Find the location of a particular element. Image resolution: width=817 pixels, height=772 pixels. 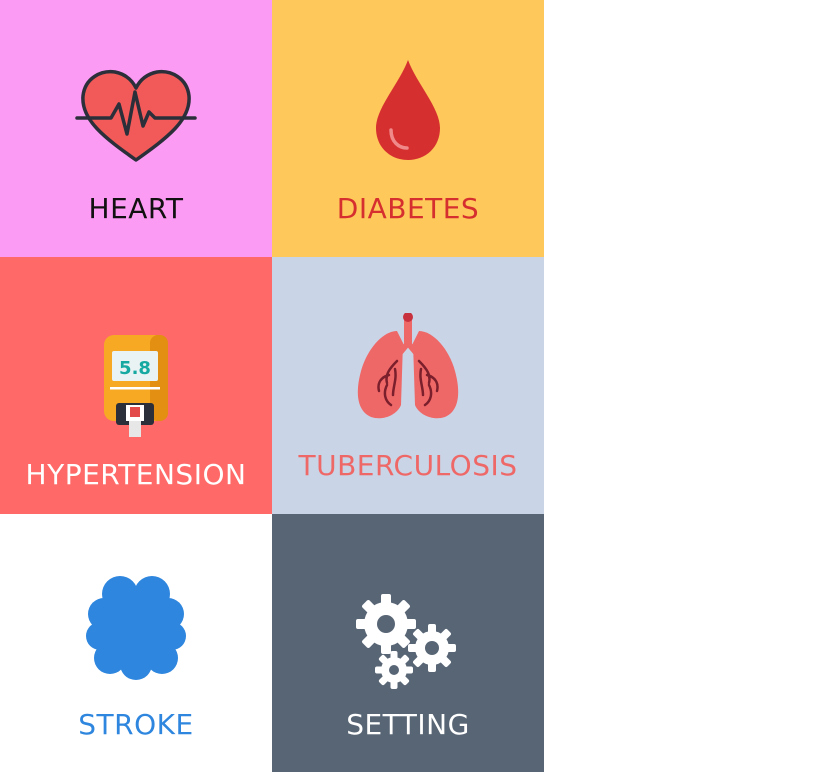

gears-icon is located at coordinates (408, 644).